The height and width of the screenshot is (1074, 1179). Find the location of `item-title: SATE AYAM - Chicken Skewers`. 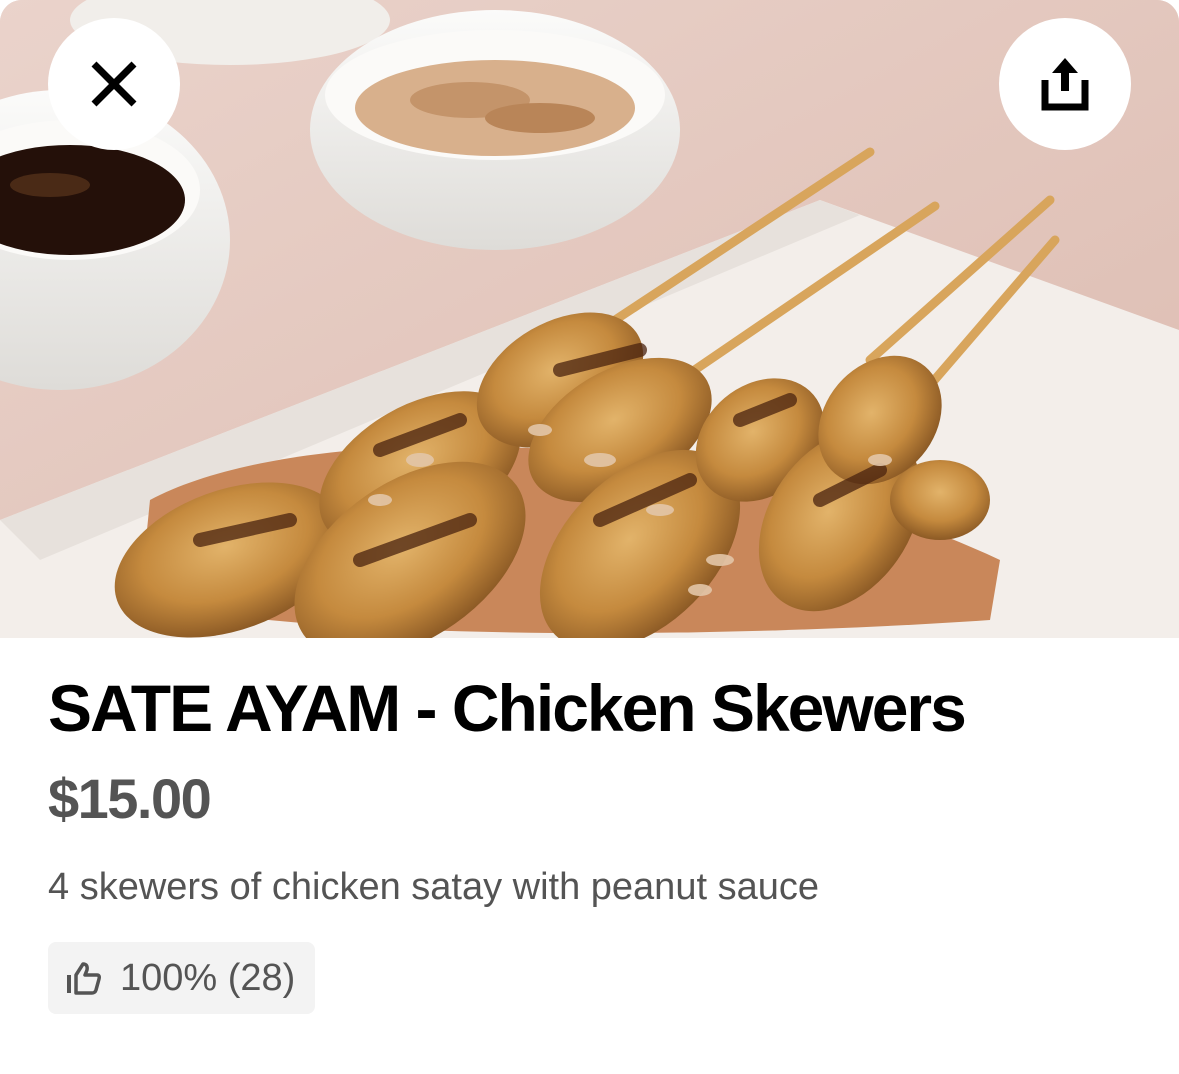

item-title: SATE AYAM - Chicken Skewers is located at coordinates (507, 708).